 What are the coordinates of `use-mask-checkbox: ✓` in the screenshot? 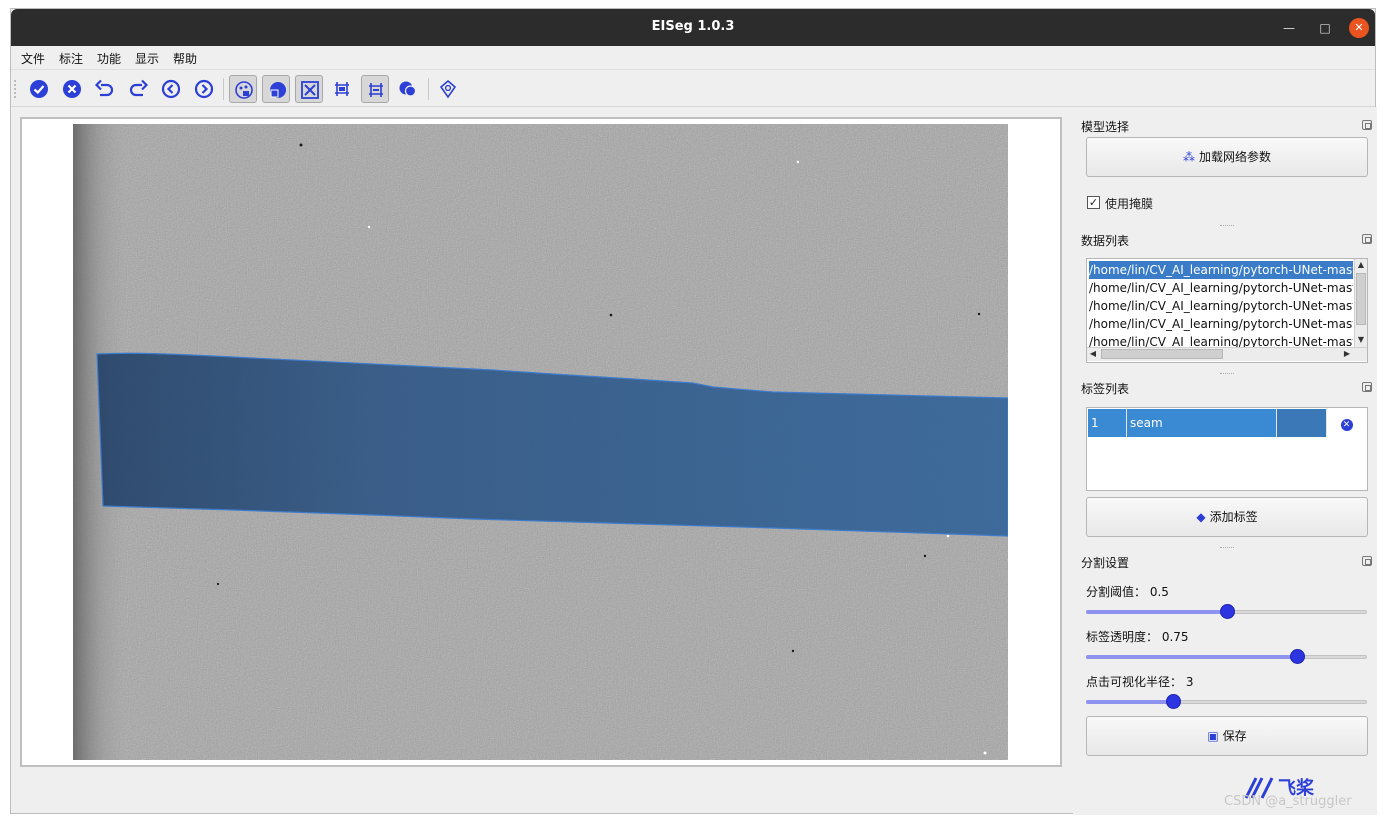 It's located at (1093, 202).